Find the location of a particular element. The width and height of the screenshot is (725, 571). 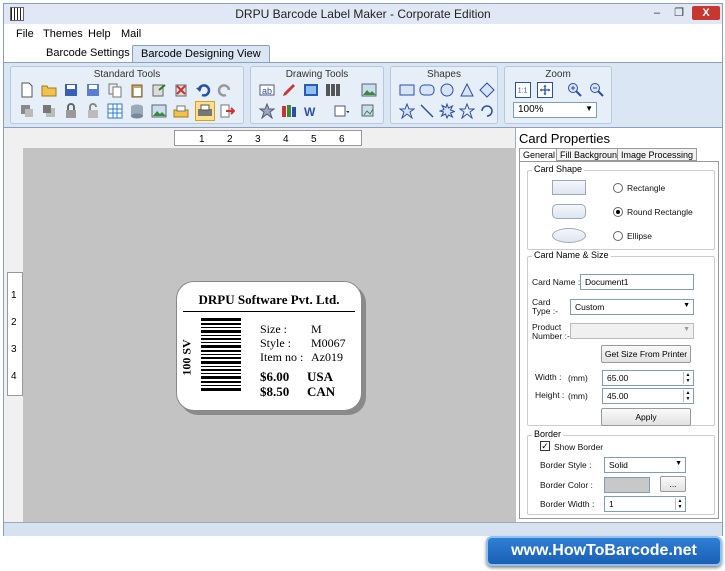

item-label: Item no : is located at coordinates (282, 357).